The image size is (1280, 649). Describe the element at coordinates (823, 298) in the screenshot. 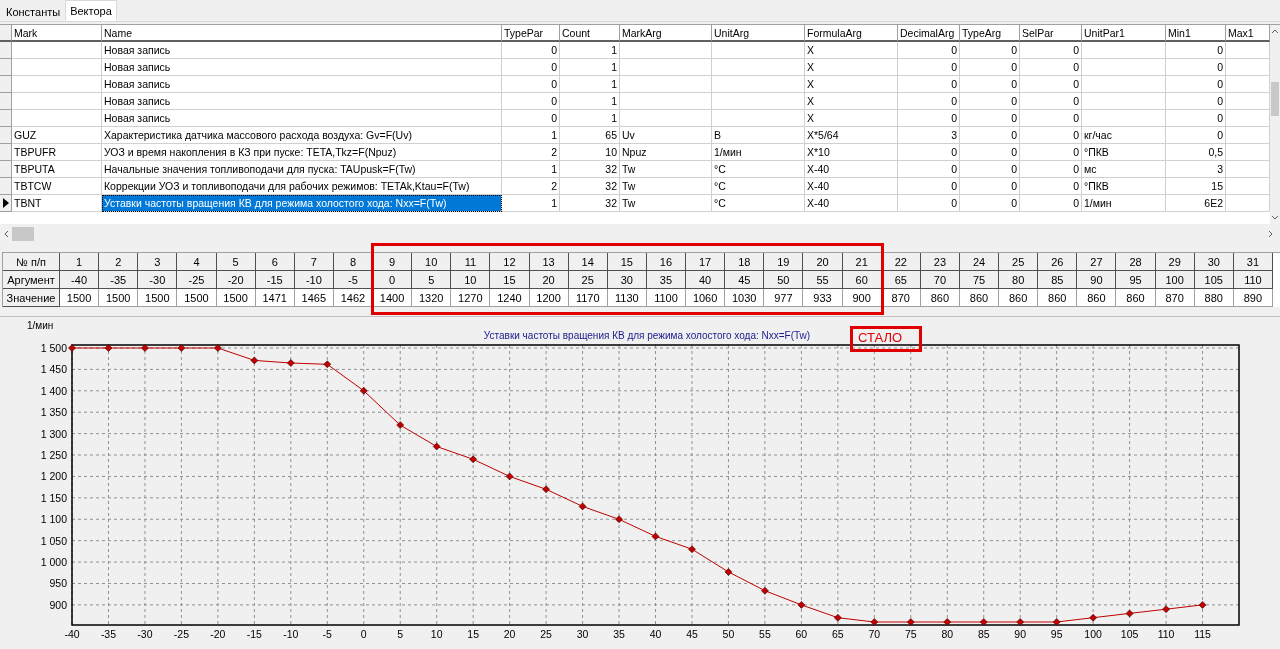

I see `value-cell: 933` at that location.